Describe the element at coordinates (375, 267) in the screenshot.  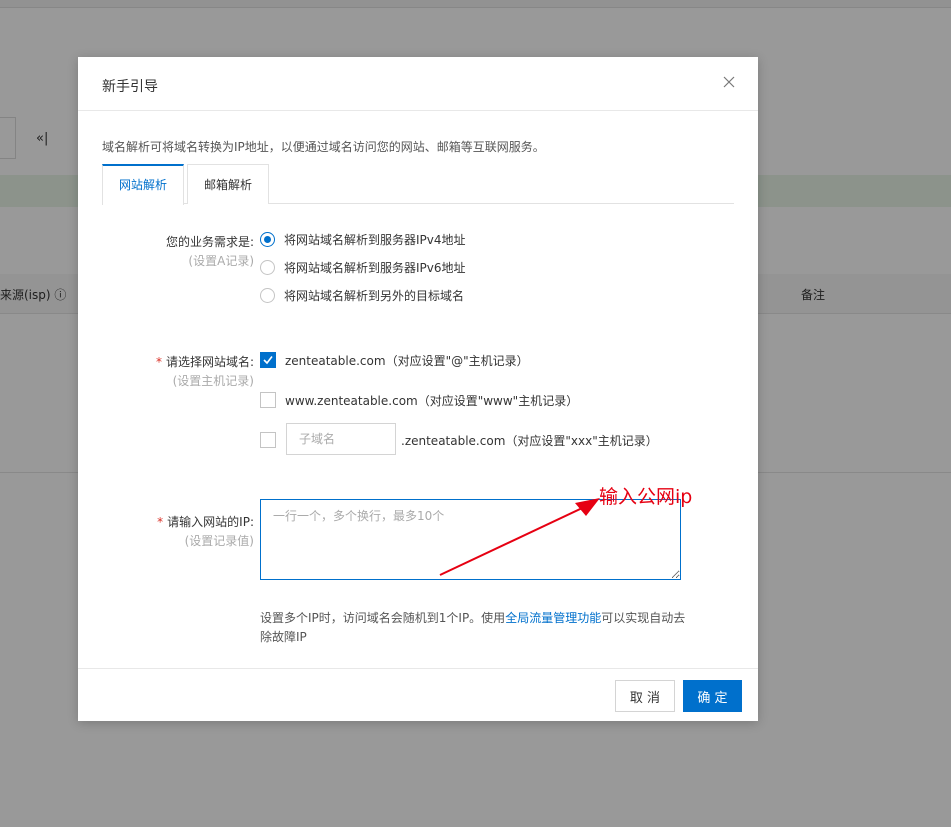
I see `radio-label: 将网站域名解析到服务器IPv6地址` at that location.